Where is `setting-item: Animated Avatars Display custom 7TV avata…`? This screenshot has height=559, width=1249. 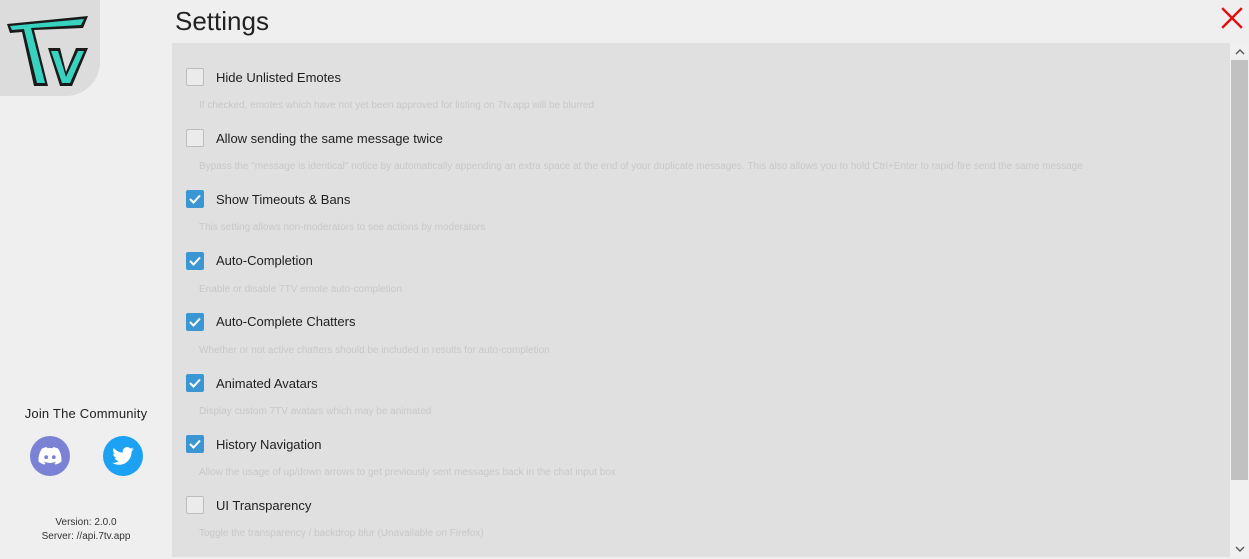
setting-item: Animated Avatars Display custom 7TV avata… is located at coordinates (701, 404).